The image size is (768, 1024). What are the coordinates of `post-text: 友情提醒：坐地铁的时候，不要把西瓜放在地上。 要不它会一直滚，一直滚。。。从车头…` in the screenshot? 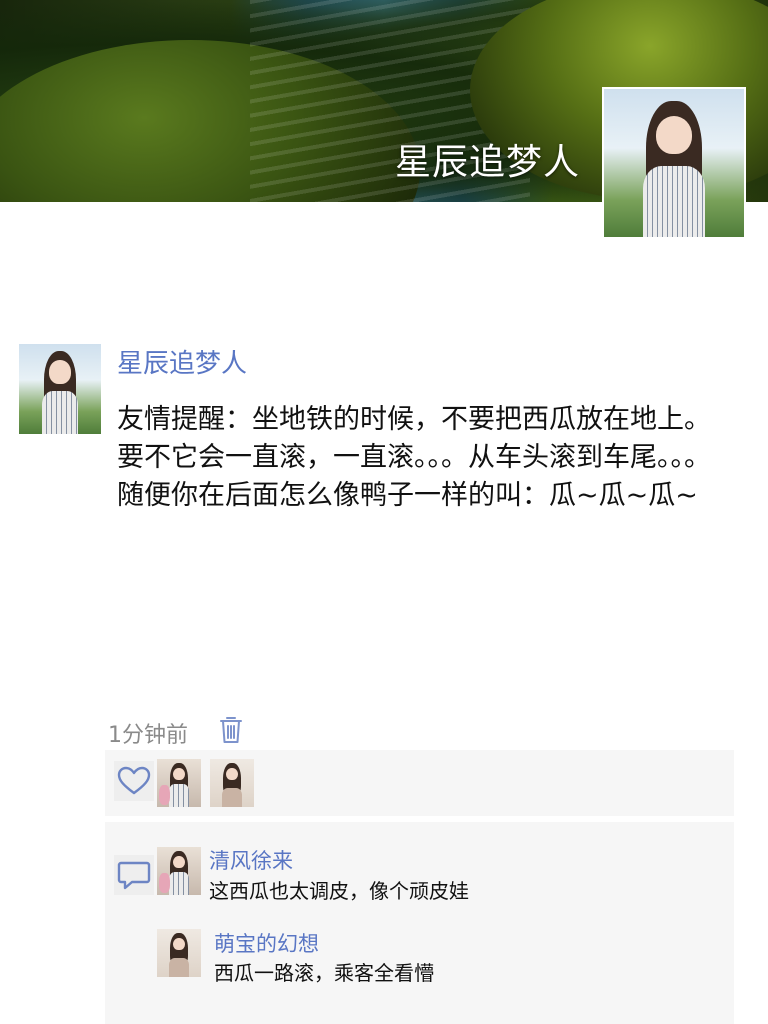 It's located at (414, 457).